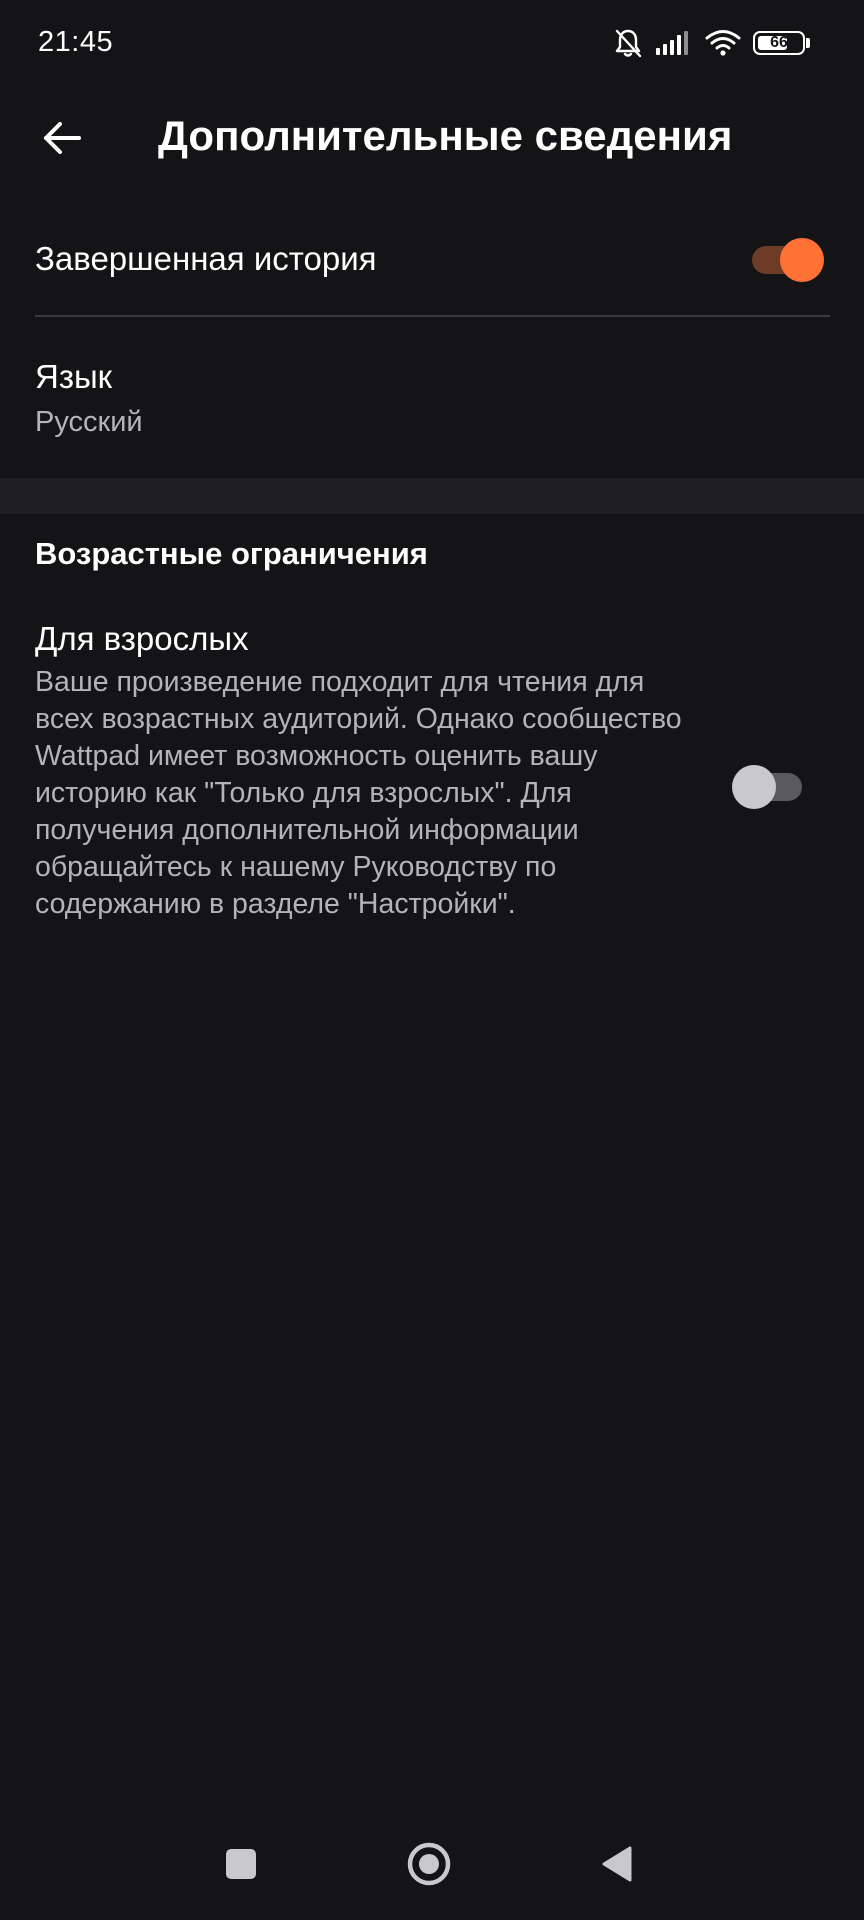 This screenshot has height=1920, width=864. I want to click on signal-icon, so click(674, 43).